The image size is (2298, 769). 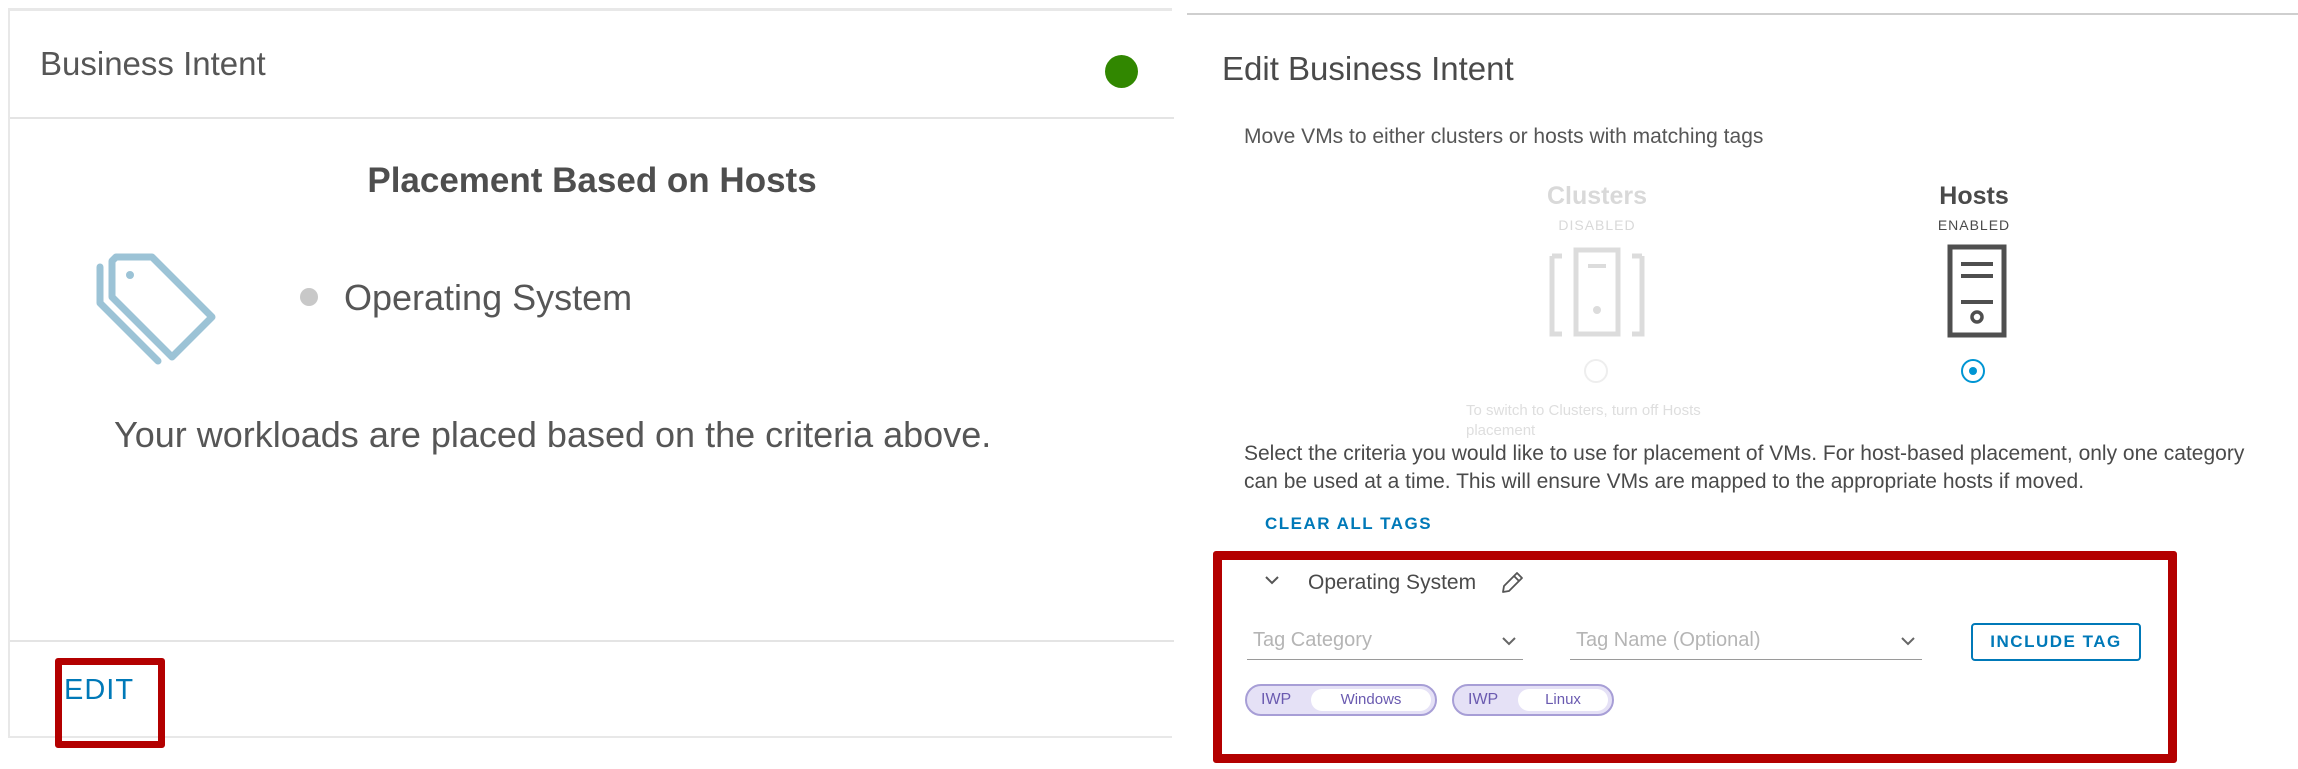 What do you see at coordinates (1371, 700) in the screenshot?
I see `tag-chip-name: Windows` at bounding box center [1371, 700].